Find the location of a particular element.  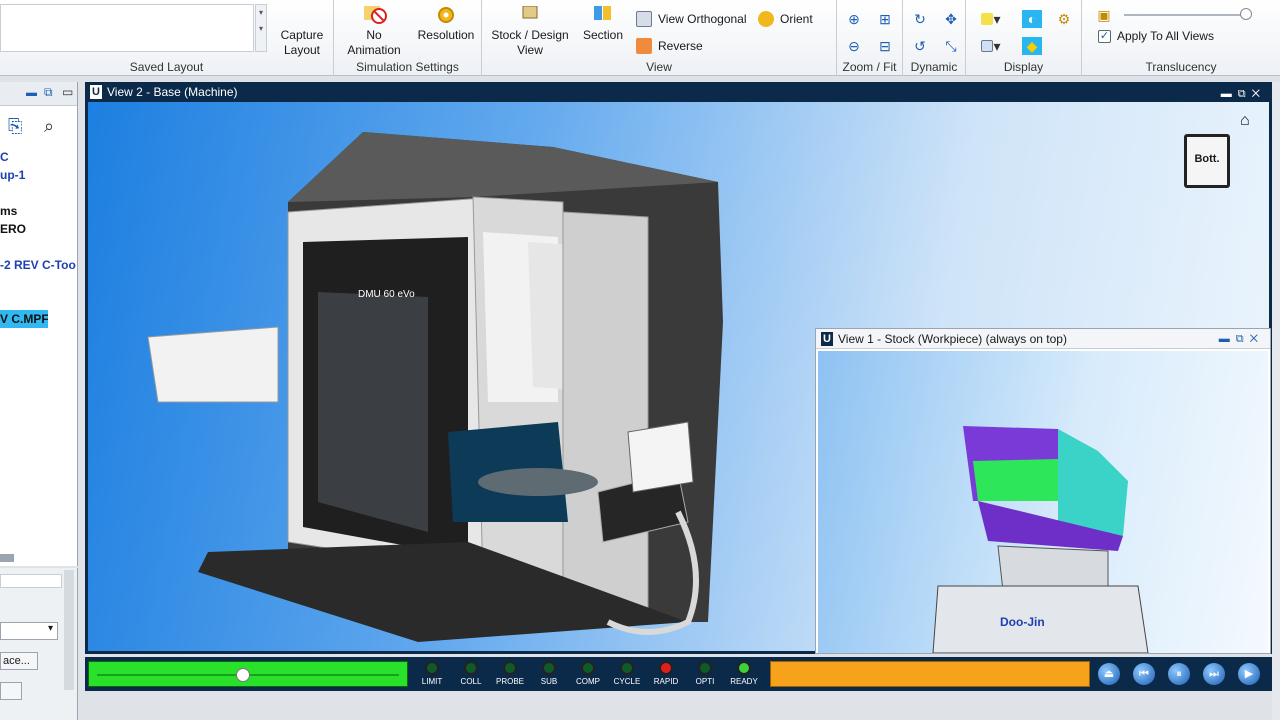

status-lamp-coll: COLL is located at coordinates (471, 673).